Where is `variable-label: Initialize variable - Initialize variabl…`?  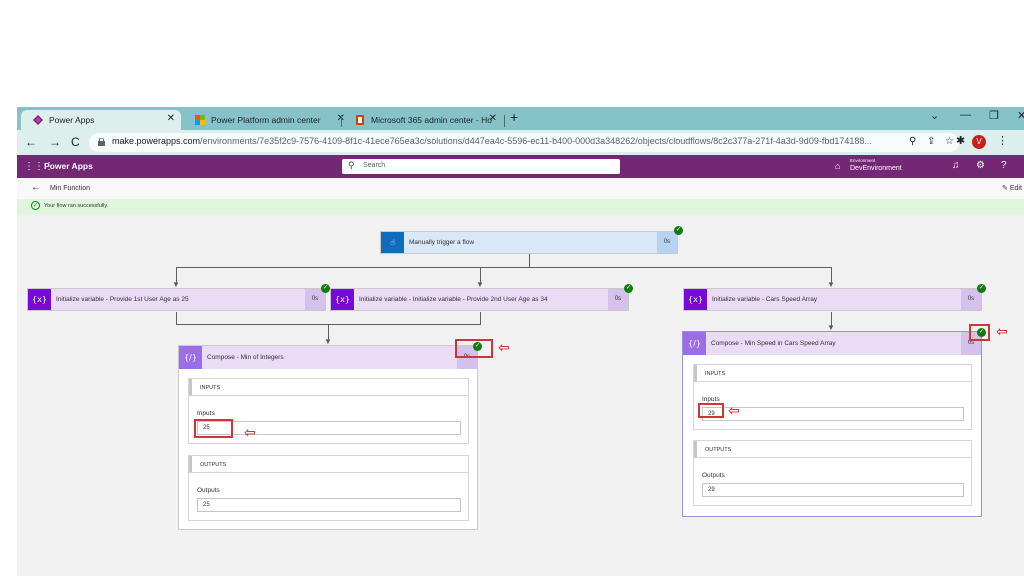 variable-label: Initialize variable - Initialize variabl… is located at coordinates (453, 299).